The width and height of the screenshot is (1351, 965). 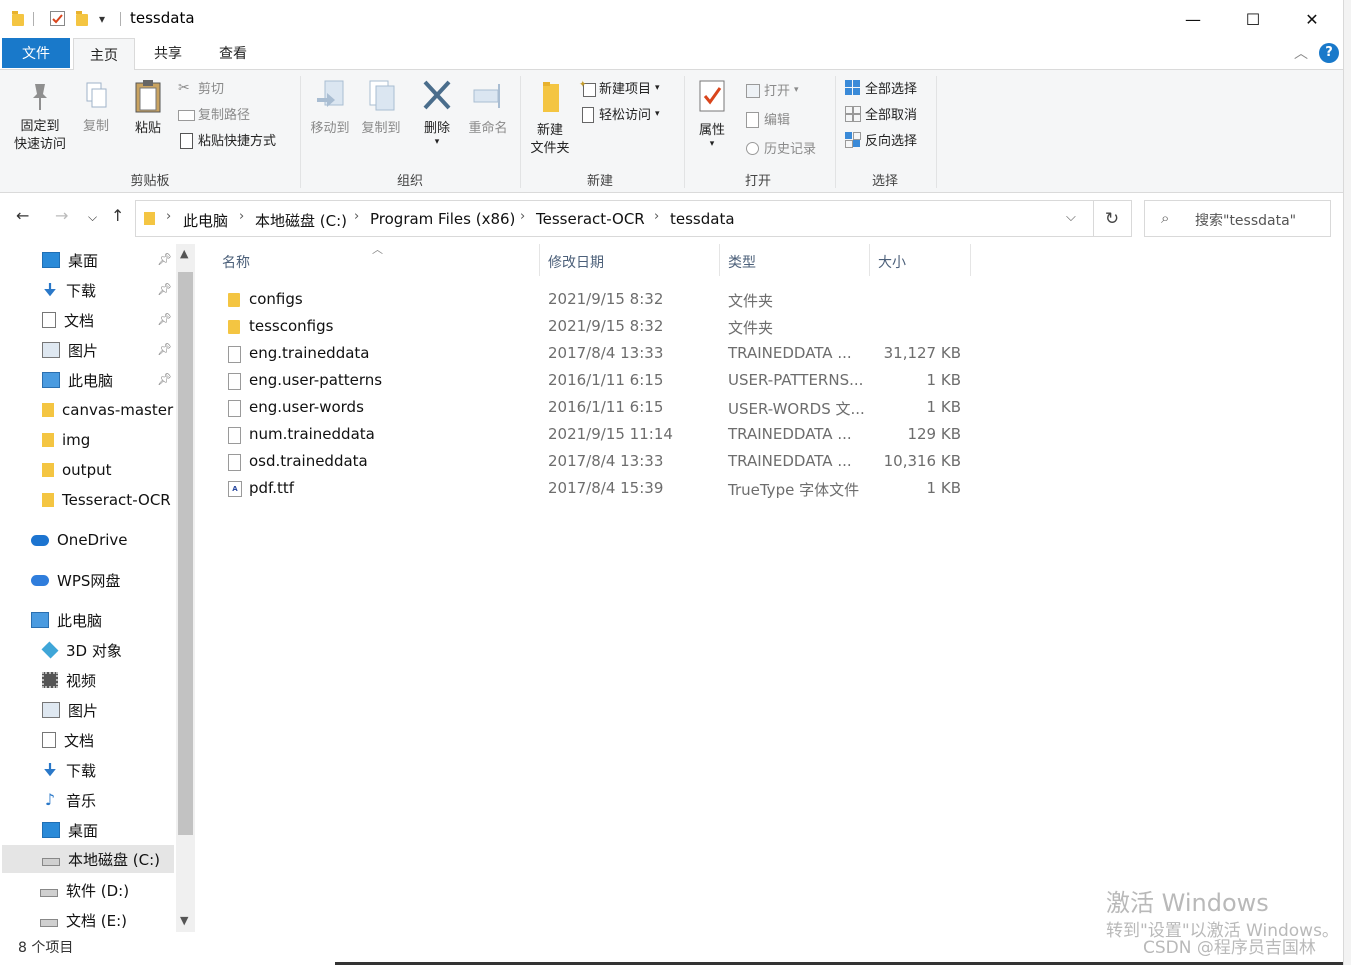 I want to click on nav-scroll-thumb, so click(x=185, y=553).